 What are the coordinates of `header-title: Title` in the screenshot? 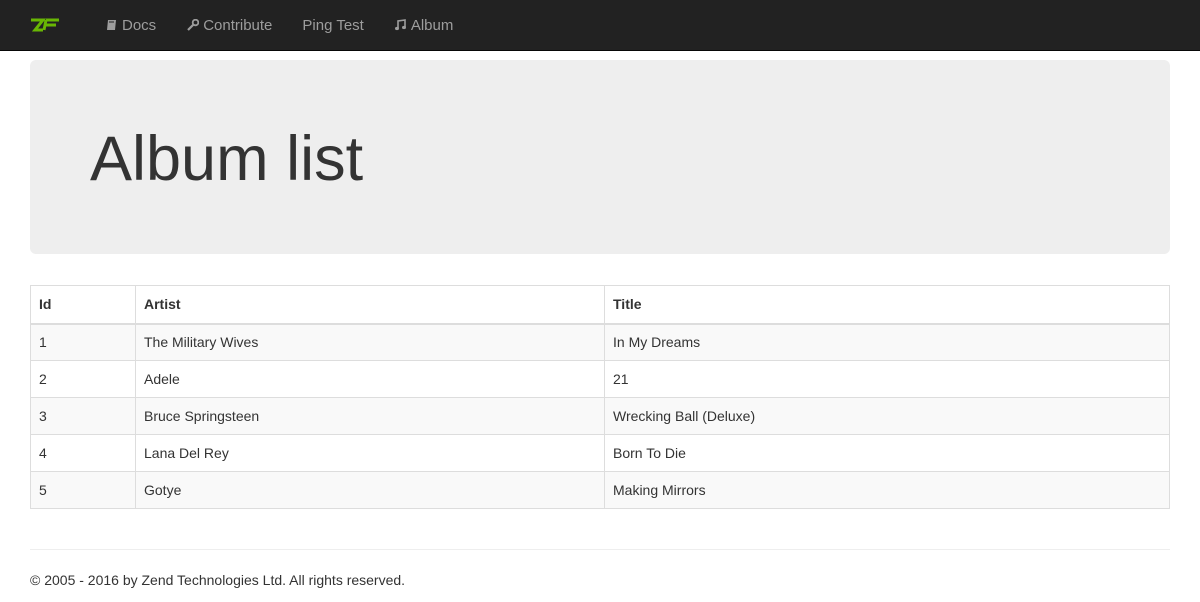 It's located at (887, 305).